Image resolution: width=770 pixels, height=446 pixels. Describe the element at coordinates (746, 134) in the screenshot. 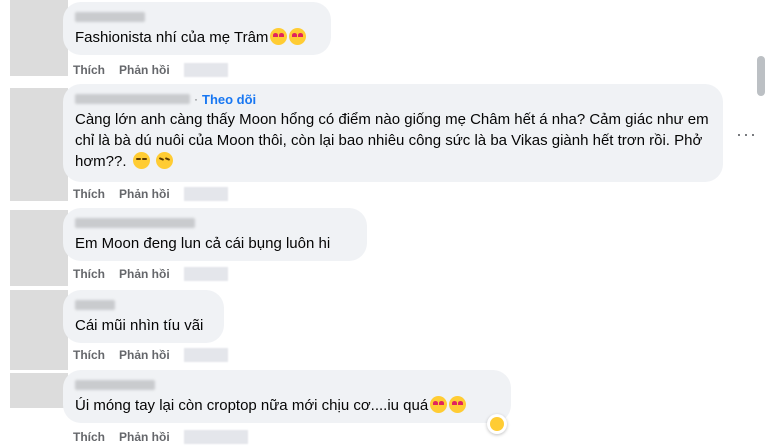

I see `more-options-icon: ···` at that location.